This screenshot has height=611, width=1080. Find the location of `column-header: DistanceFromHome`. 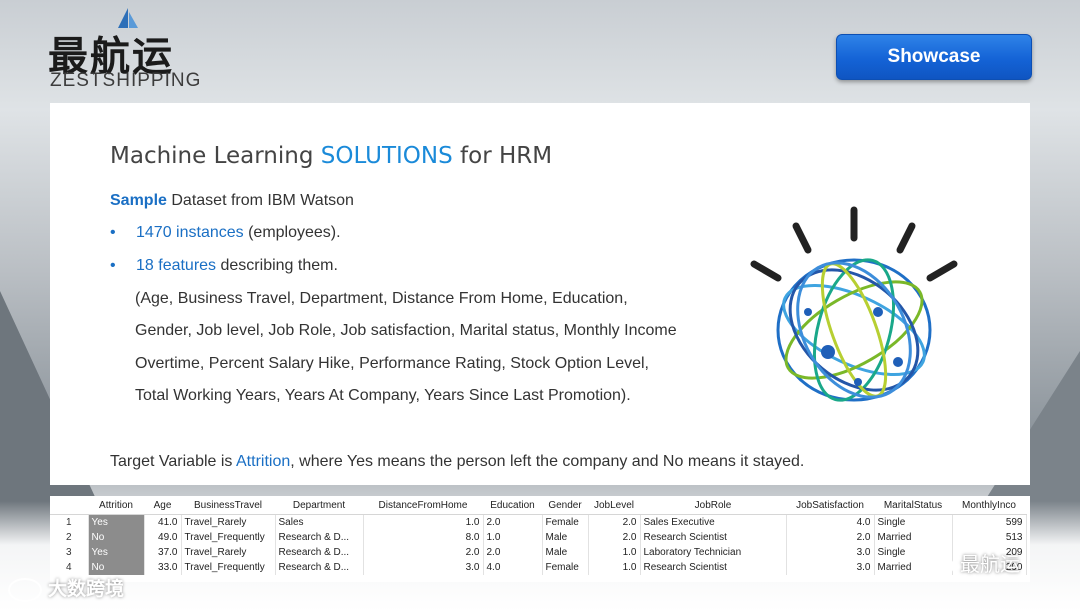

column-header: DistanceFromHome is located at coordinates (423, 505).